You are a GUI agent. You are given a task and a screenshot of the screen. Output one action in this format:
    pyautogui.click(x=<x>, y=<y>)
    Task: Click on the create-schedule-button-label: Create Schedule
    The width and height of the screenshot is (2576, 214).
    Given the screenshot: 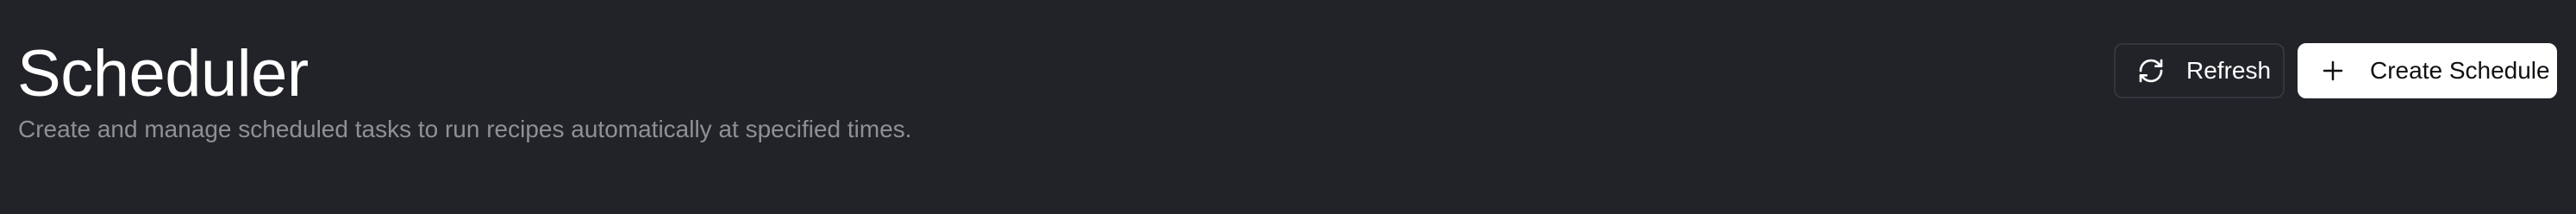 What is the action you would take?
    pyautogui.click(x=2460, y=70)
    